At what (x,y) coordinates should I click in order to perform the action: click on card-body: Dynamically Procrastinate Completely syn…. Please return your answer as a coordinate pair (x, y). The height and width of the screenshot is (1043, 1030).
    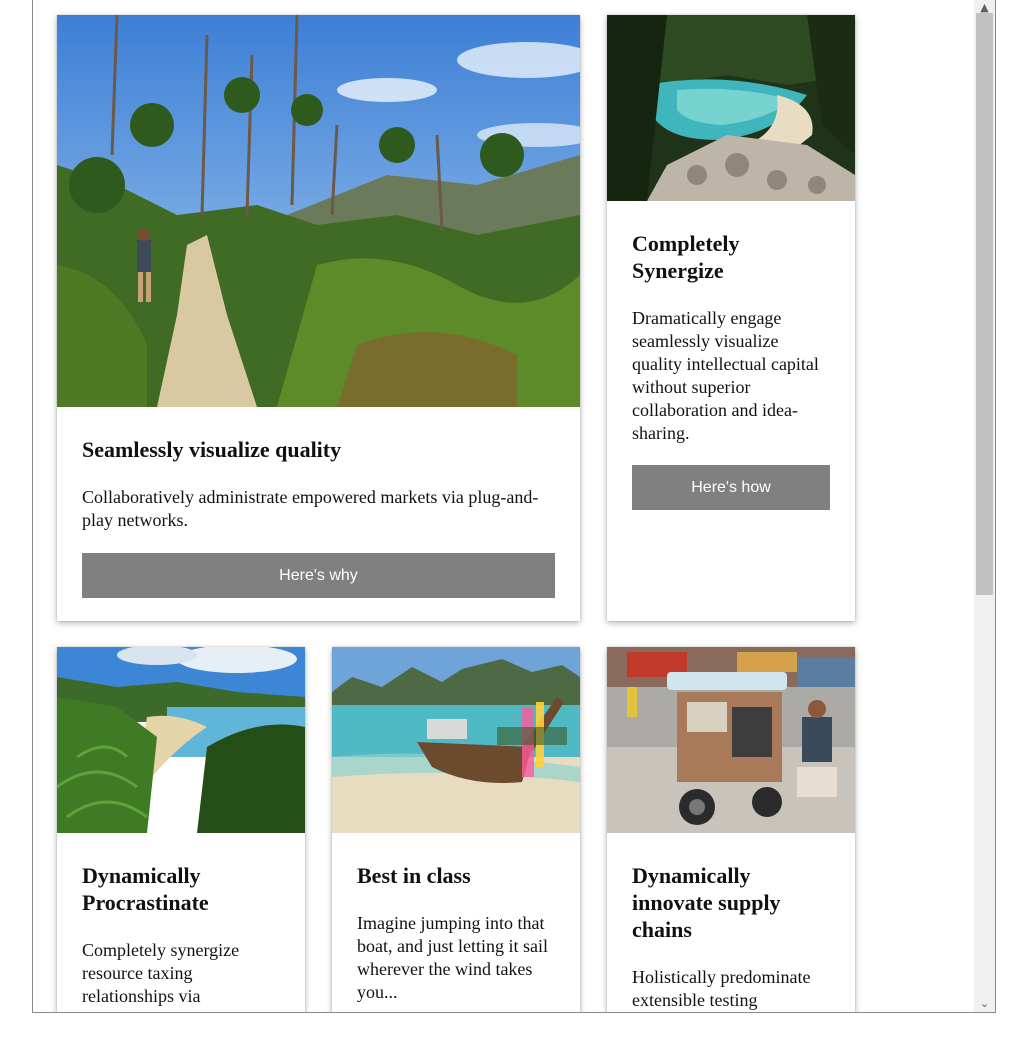
    Looking at the image, I should click on (181, 935).